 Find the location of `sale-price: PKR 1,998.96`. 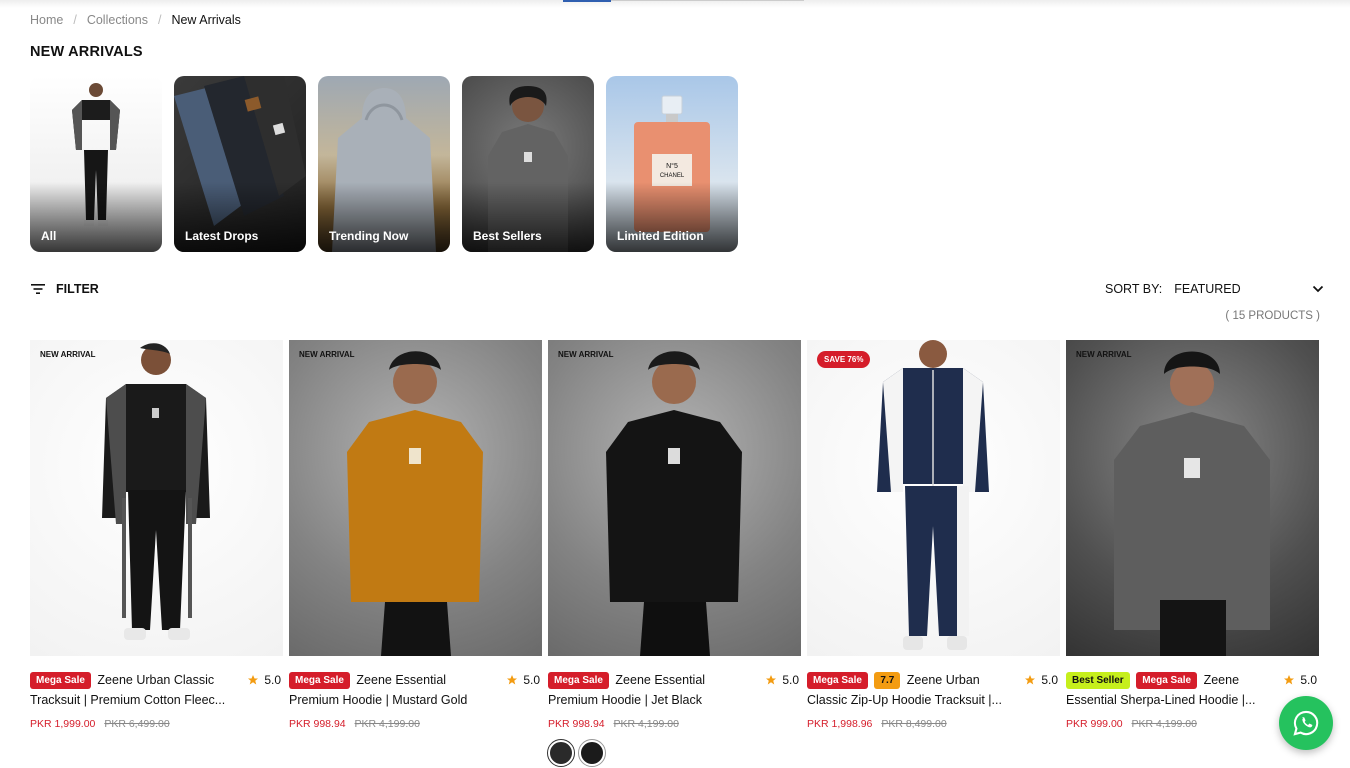

sale-price: PKR 1,998.96 is located at coordinates (840, 724).